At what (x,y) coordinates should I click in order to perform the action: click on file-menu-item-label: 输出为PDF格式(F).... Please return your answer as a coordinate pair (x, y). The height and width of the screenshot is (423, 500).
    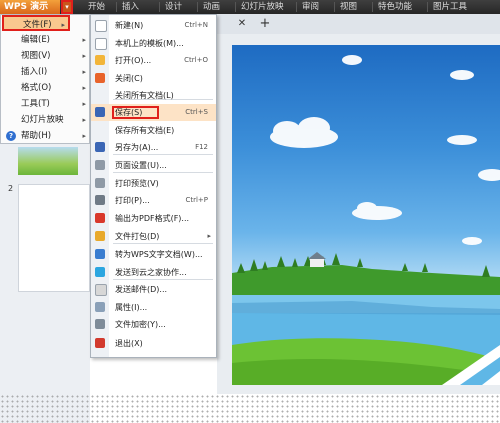
    Looking at the image, I should click on (152, 218).